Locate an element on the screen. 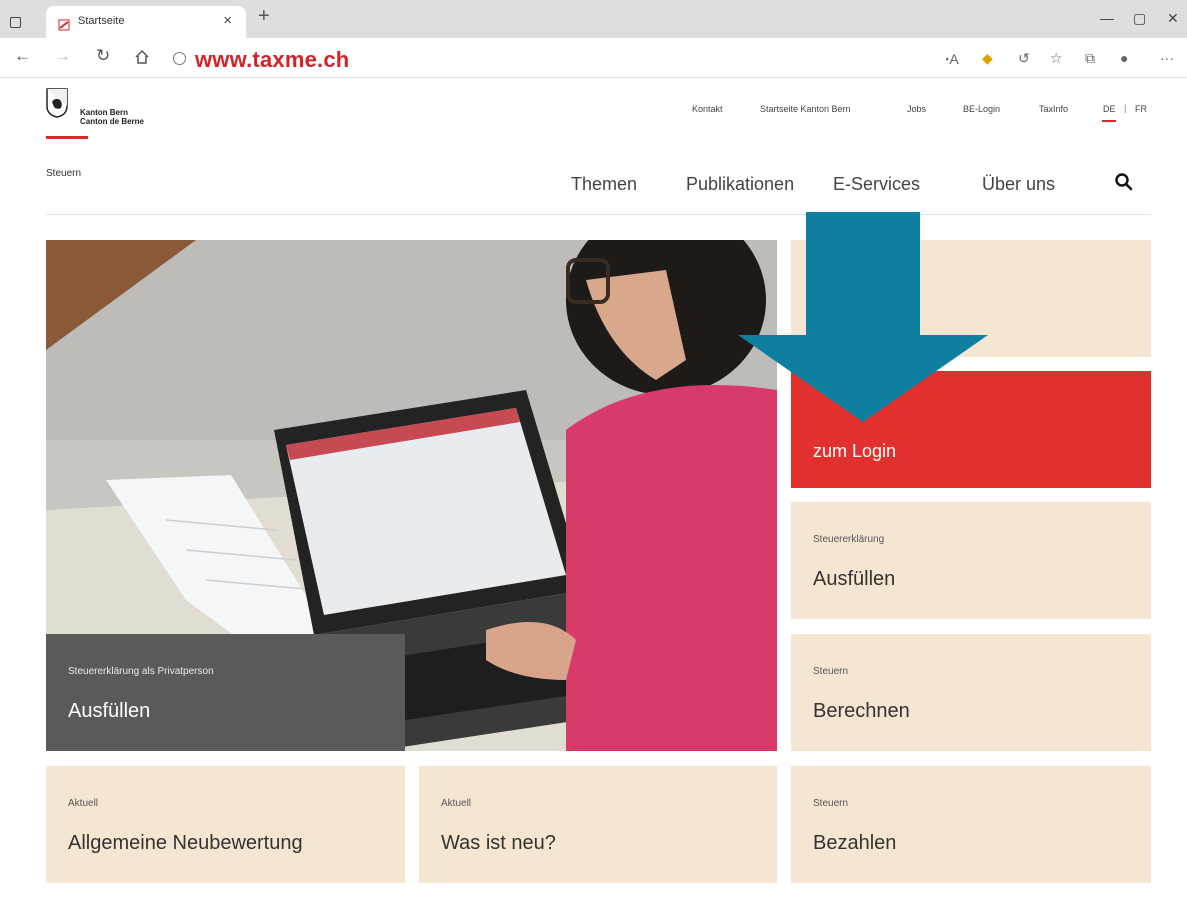 This screenshot has height=912, width=1187. read-aloud-icon: ꞏA is located at coordinates (952, 59).